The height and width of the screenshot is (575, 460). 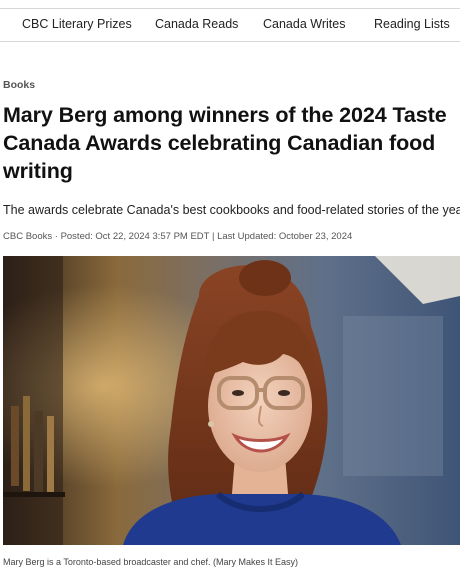 What do you see at coordinates (304, 24) in the screenshot?
I see `nav-item-canada-writes: Canada Writes` at bounding box center [304, 24].